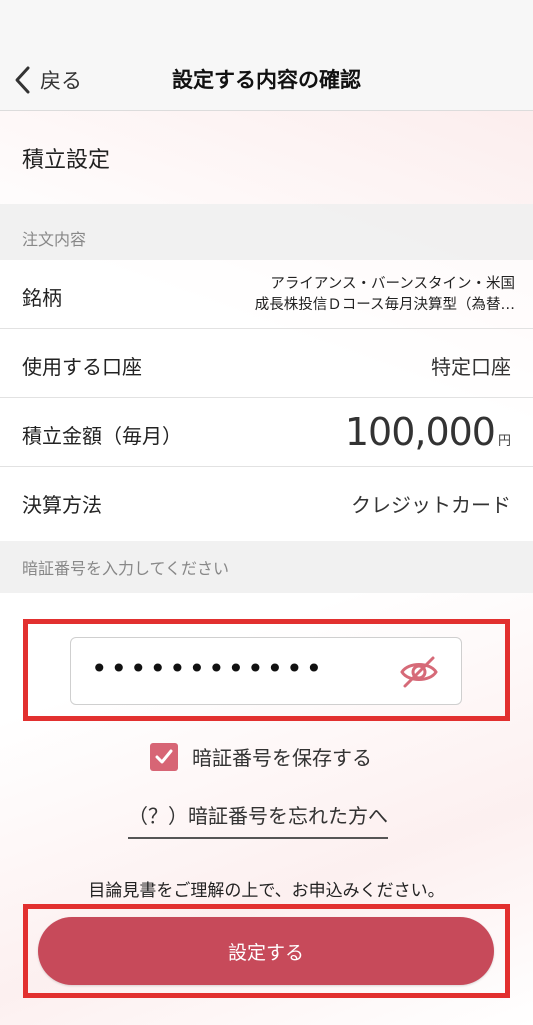 This screenshot has width=533, height=1025. Describe the element at coordinates (392, 284) in the screenshot. I see `fund-name-line1: アライアンス・バーンスタイン・米国` at that location.